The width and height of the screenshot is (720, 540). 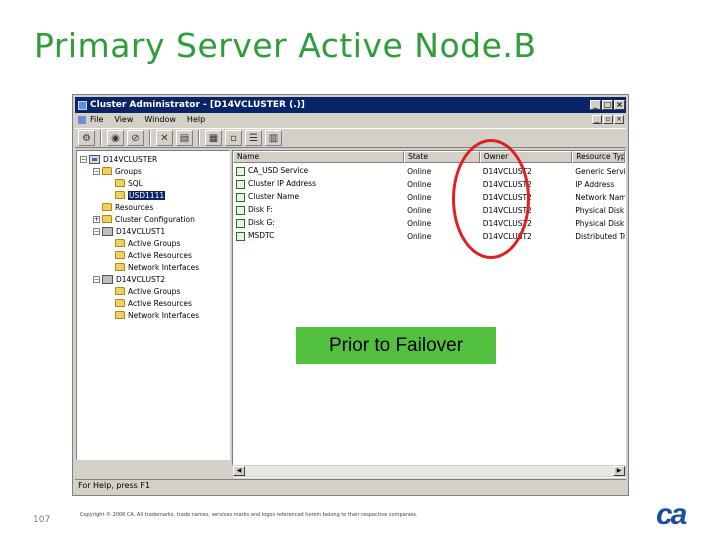 What do you see at coordinates (319, 157) in the screenshot?
I see `column-header-name: Name` at bounding box center [319, 157].